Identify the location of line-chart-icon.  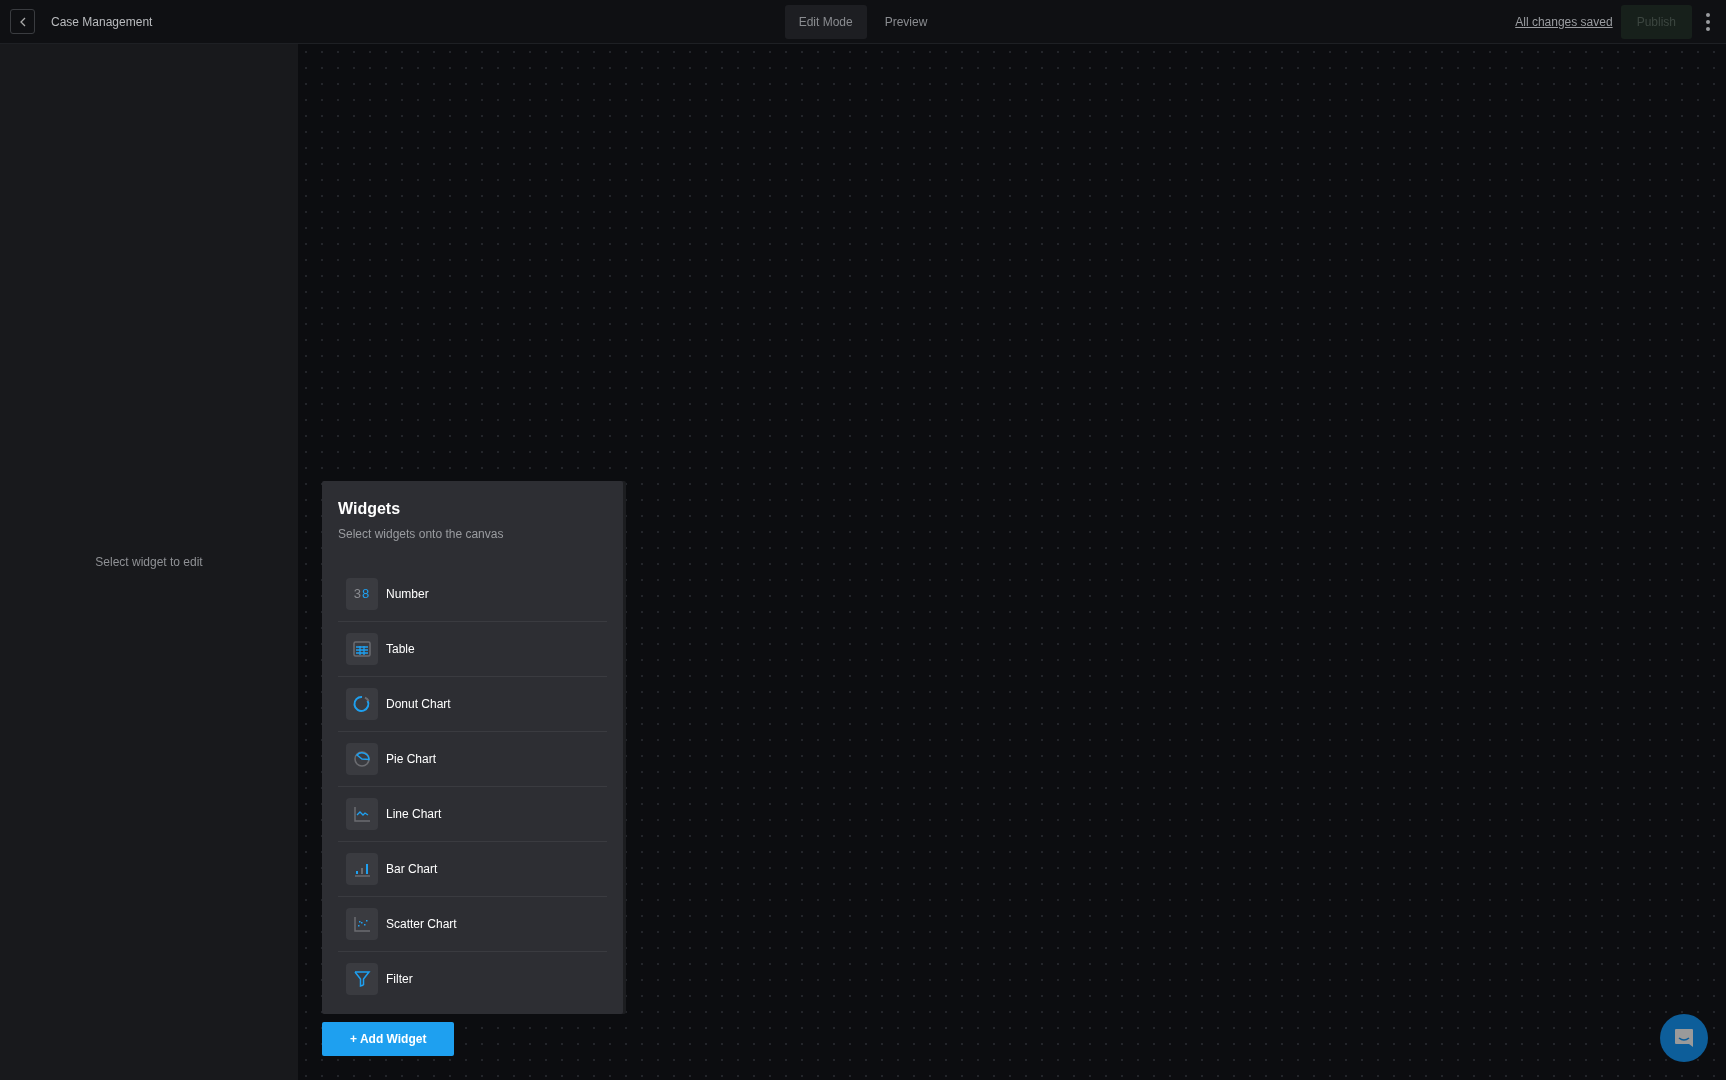
(362, 814).